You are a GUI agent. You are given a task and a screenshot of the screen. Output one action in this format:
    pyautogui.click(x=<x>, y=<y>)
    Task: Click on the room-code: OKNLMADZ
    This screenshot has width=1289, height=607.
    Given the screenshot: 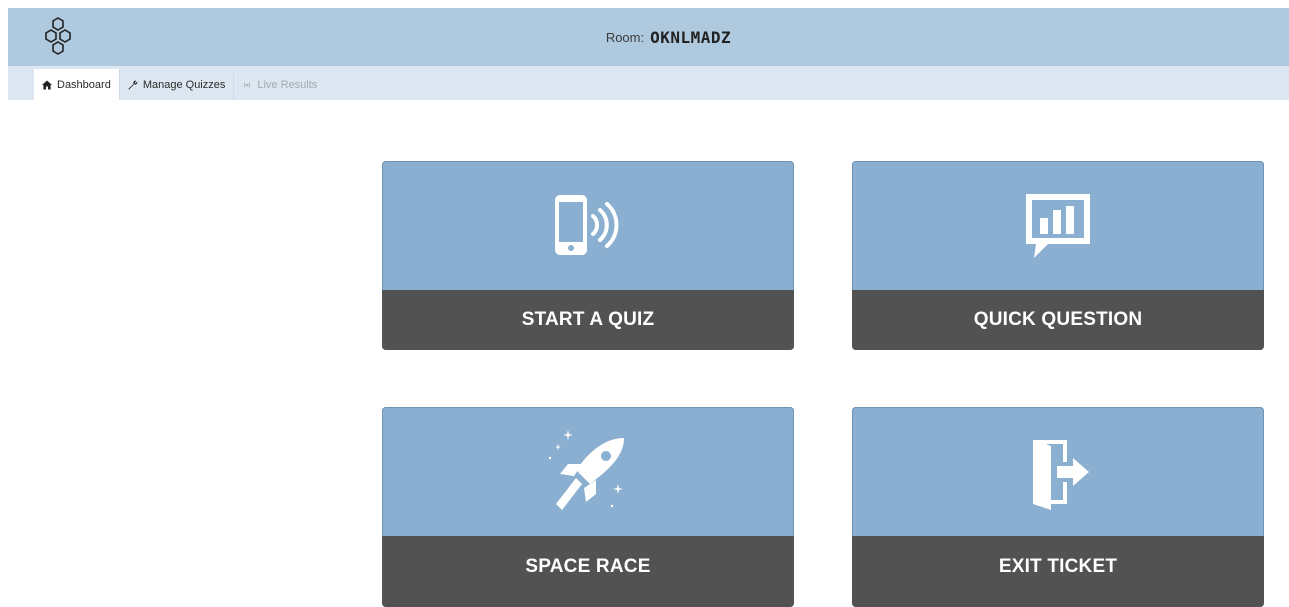 What is the action you would take?
    pyautogui.click(x=691, y=37)
    